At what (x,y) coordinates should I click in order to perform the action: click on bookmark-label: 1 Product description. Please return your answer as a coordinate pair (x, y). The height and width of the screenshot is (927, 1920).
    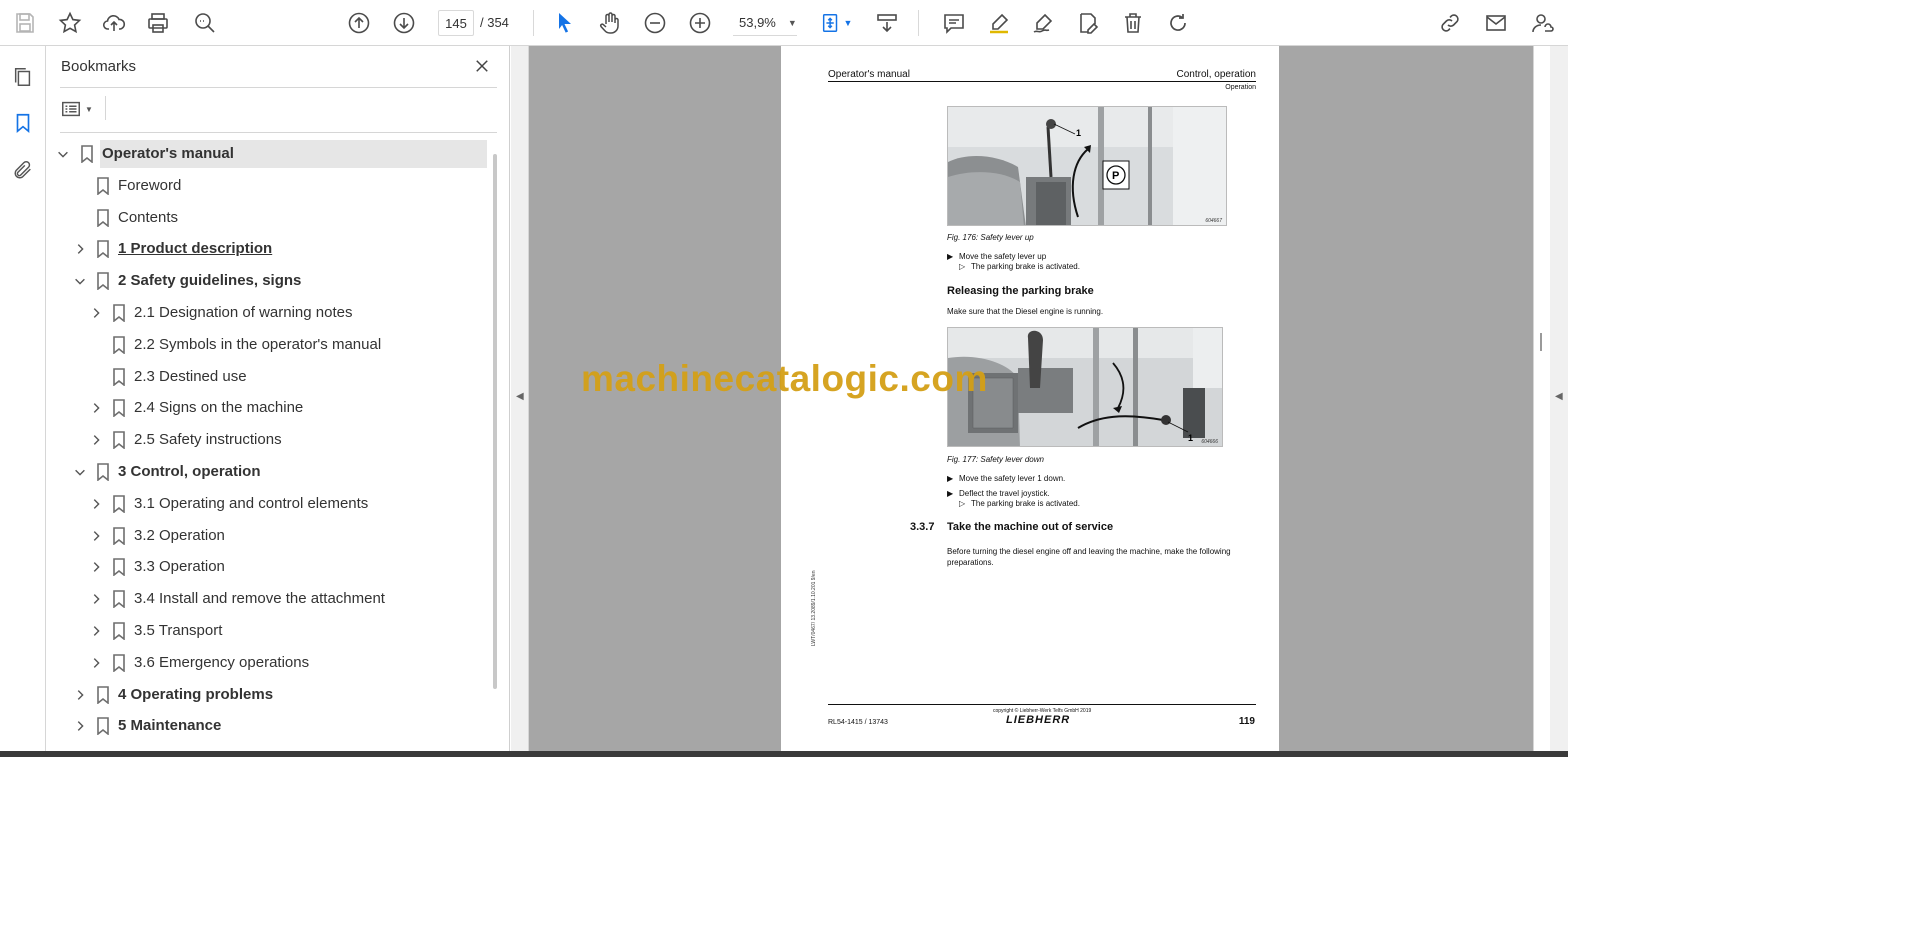
    Looking at the image, I should click on (195, 249).